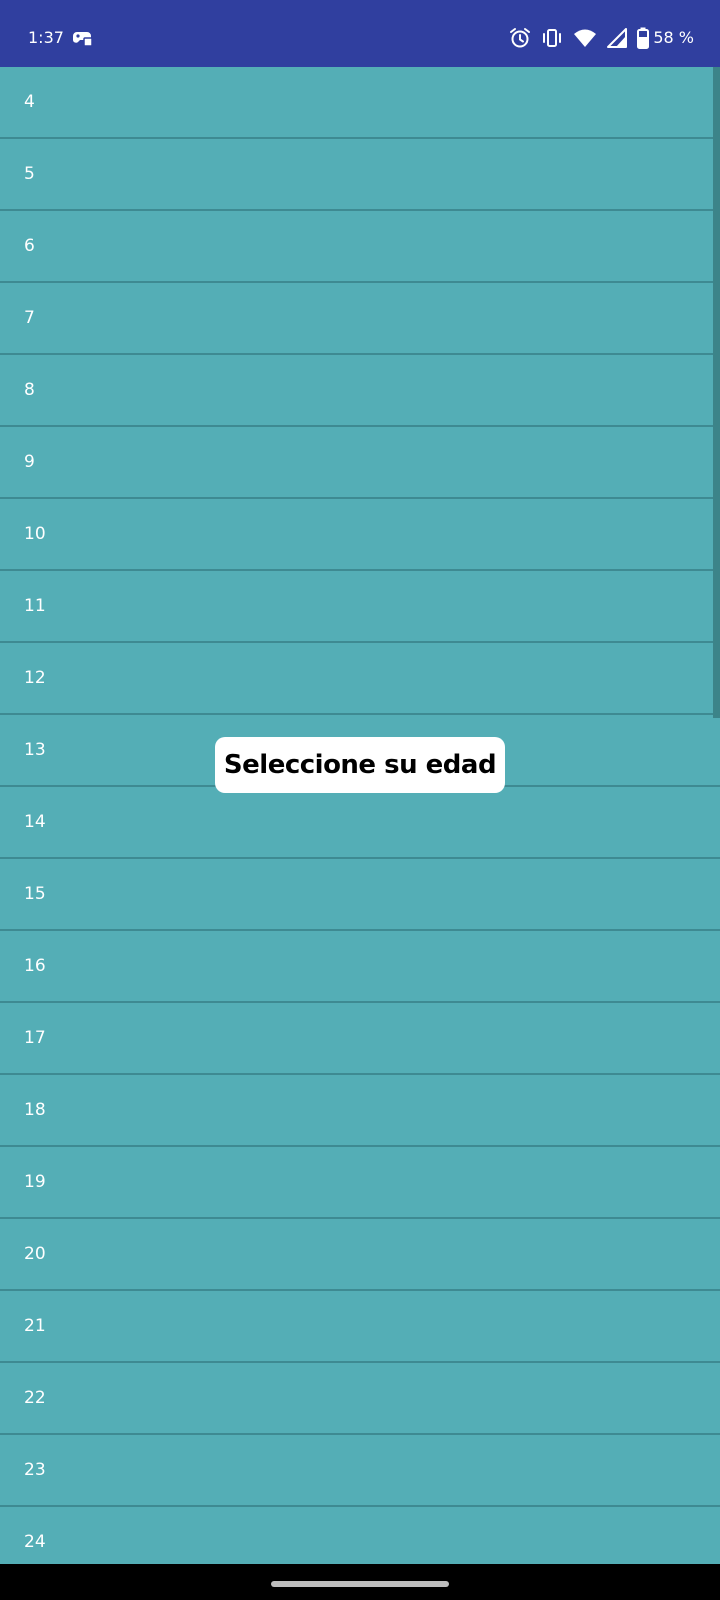 This screenshot has width=720, height=1600. What do you see at coordinates (360, 33) in the screenshot?
I see `status-bar: 1:37 58 %` at bounding box center [360, 33].